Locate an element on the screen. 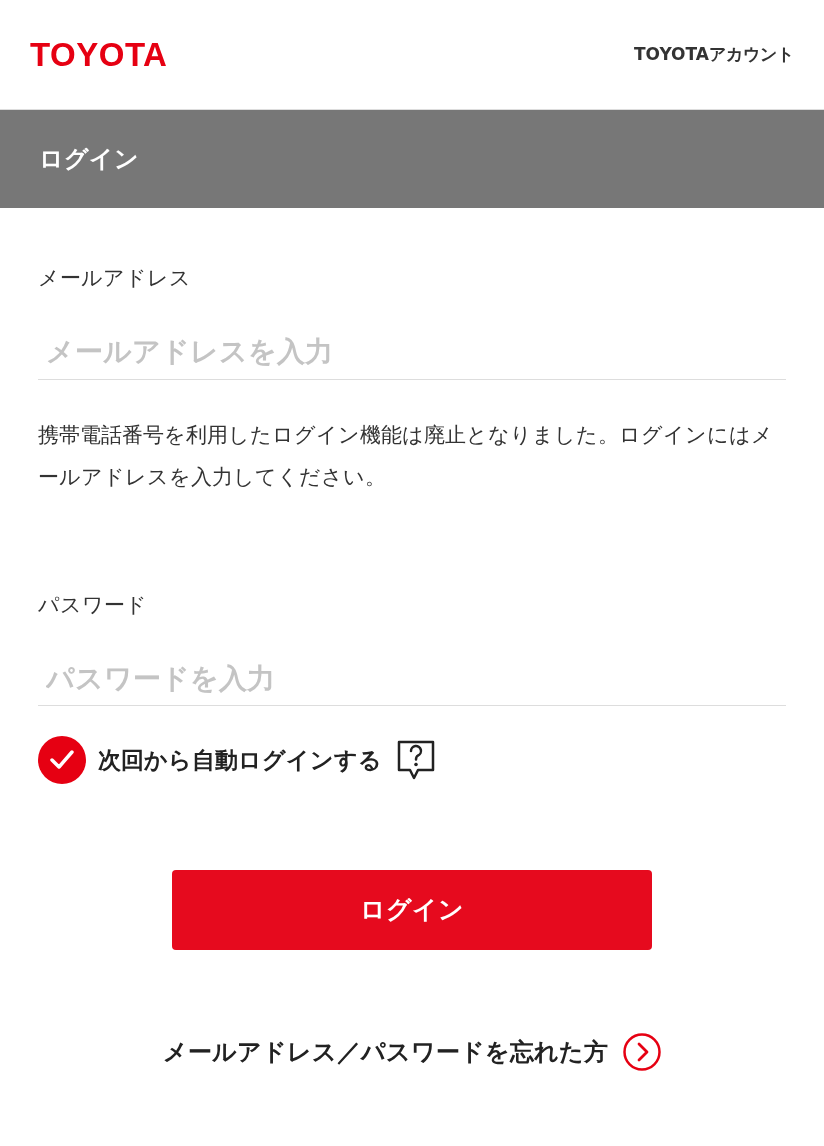  chevron-right-circle-icon is located at coordinates (641, 1052).